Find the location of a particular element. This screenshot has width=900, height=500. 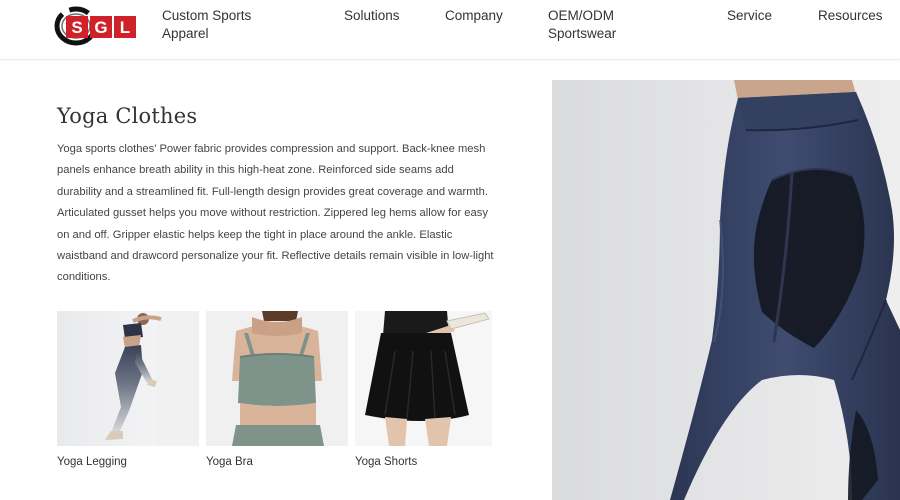

nav-oem-odm-sportswear: OEM/ODM Sportswear is located at coordinates (593, 25).